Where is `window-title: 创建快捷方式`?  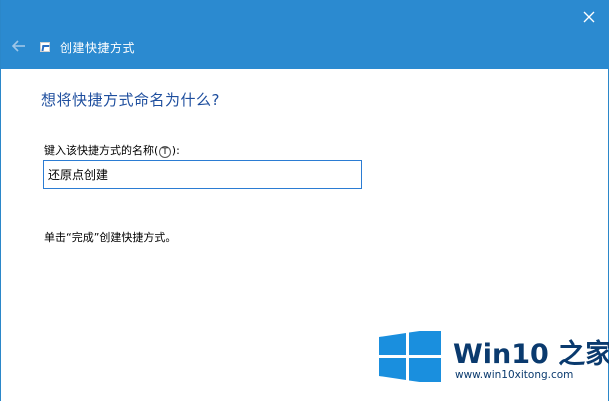
window-title: 创建快捷方式 is located at coordinates (98, 48).